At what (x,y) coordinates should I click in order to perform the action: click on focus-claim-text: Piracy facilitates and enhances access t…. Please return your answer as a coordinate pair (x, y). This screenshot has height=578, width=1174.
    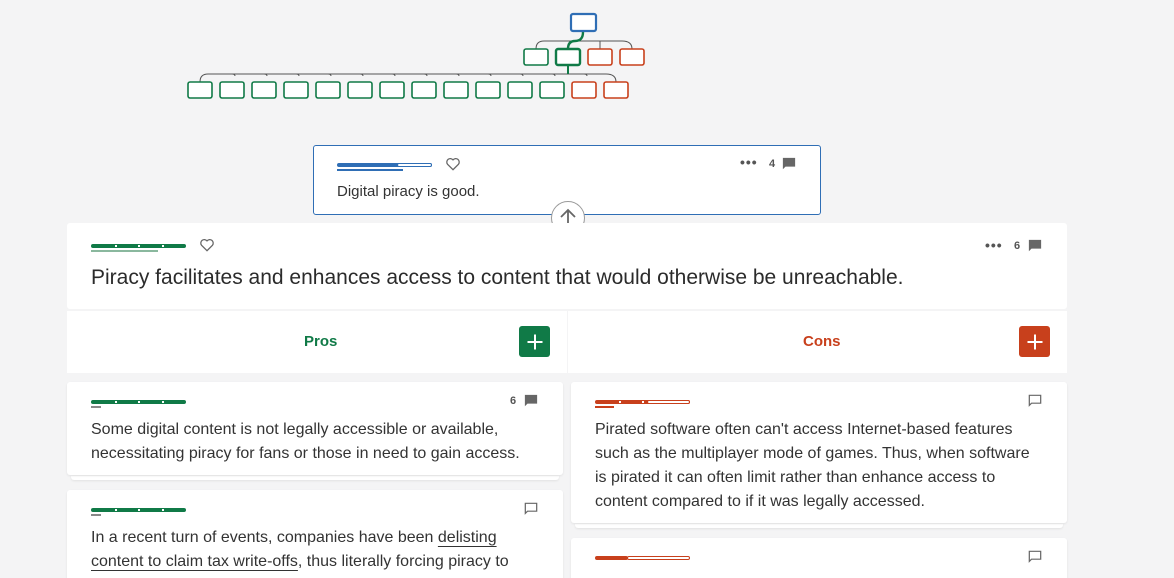
    Looking at the image, I should click on (497, 277).